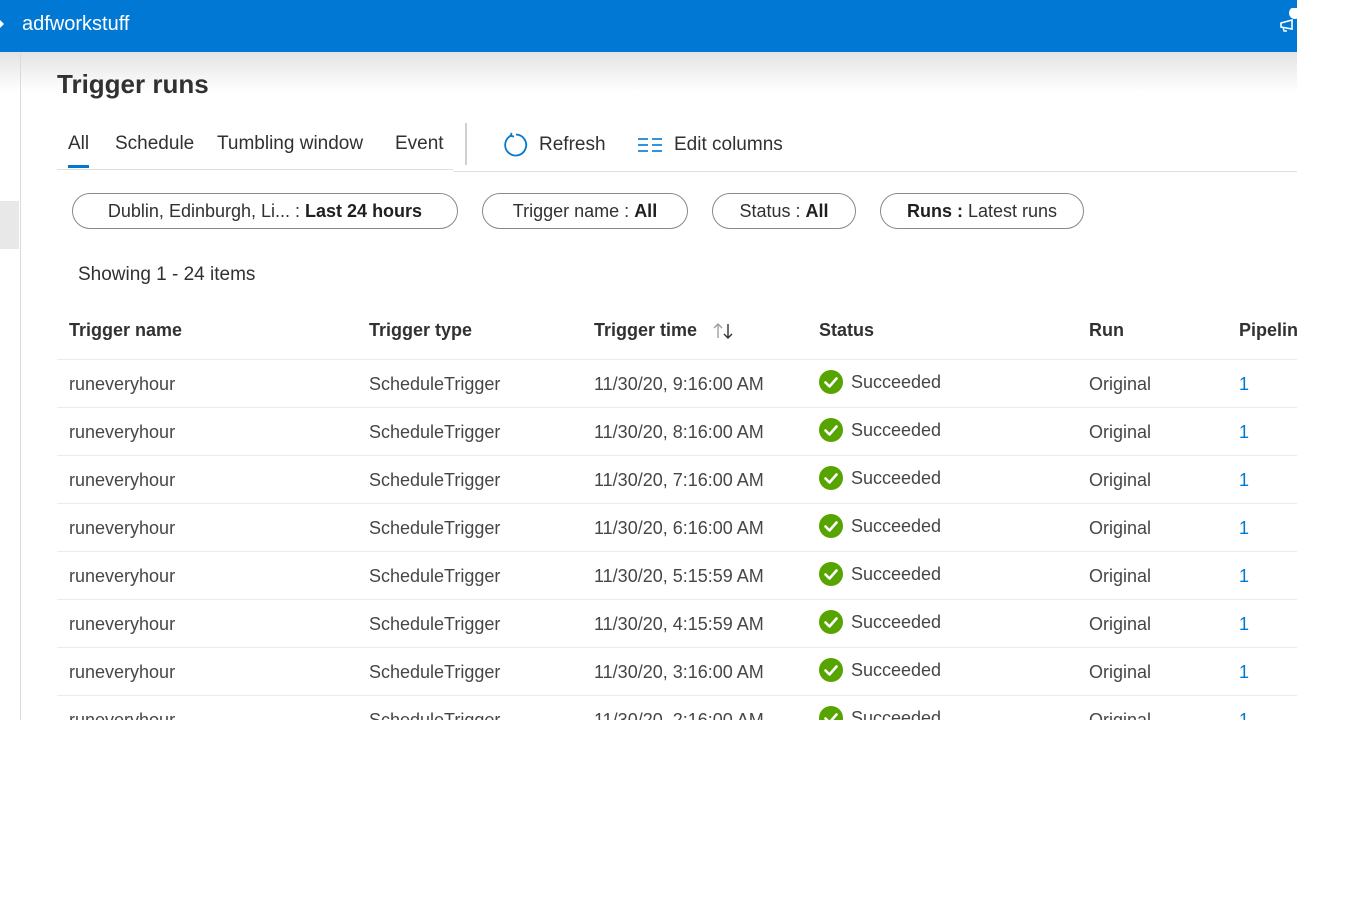 This screenshot has width=1353, height=902. I want to click on toolbar-divider, so click(466, 144).